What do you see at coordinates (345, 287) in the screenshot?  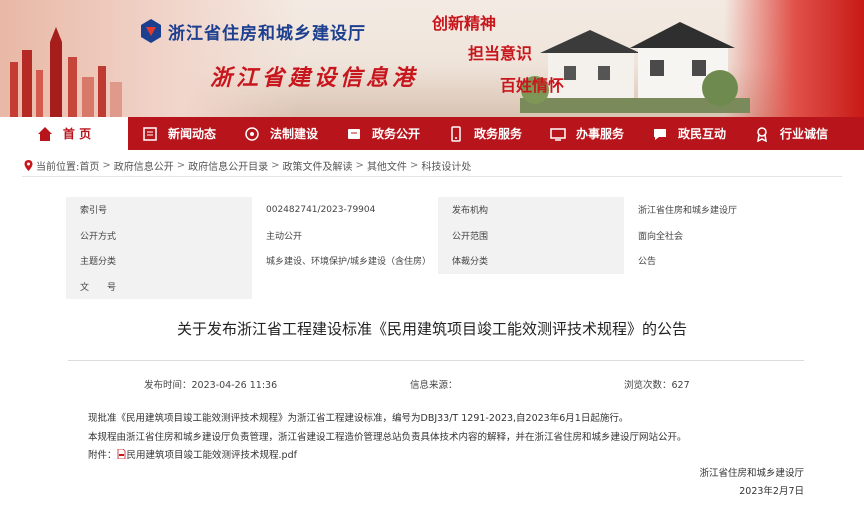 I see `meta-docno-value` at bounding box center [345, 287].